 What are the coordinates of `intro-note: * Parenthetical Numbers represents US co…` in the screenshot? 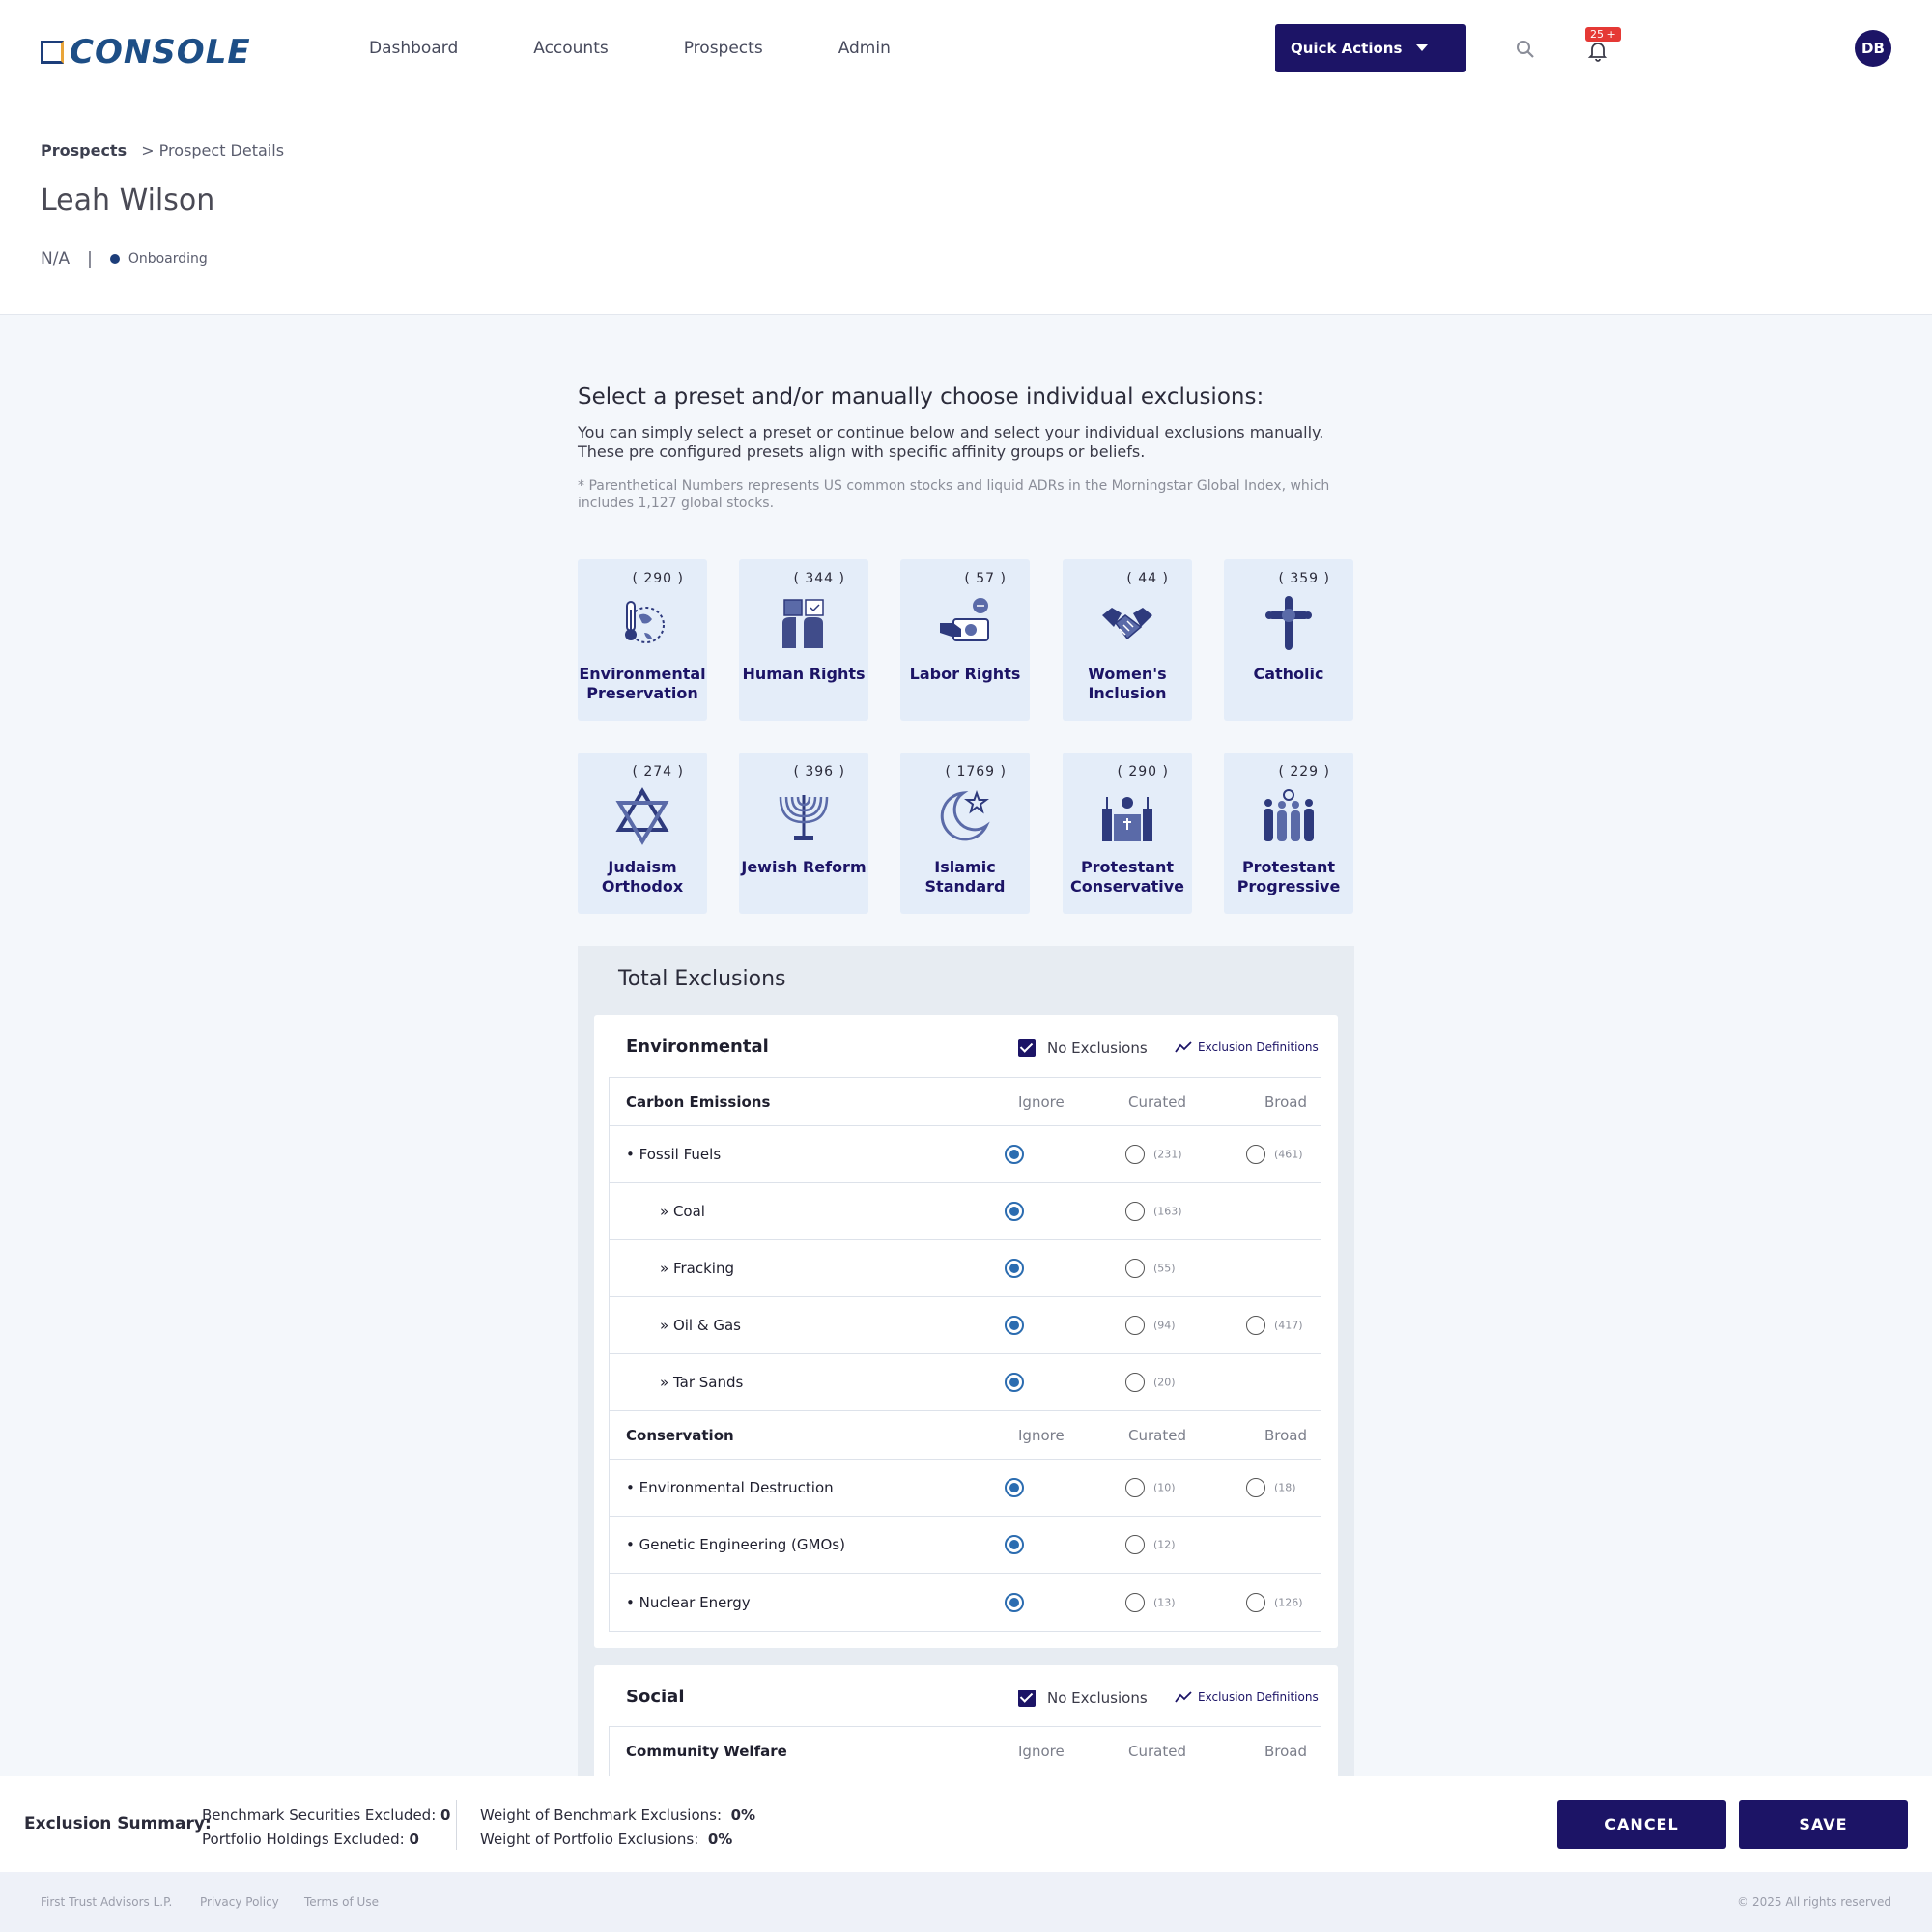 It's located at (954, 494).